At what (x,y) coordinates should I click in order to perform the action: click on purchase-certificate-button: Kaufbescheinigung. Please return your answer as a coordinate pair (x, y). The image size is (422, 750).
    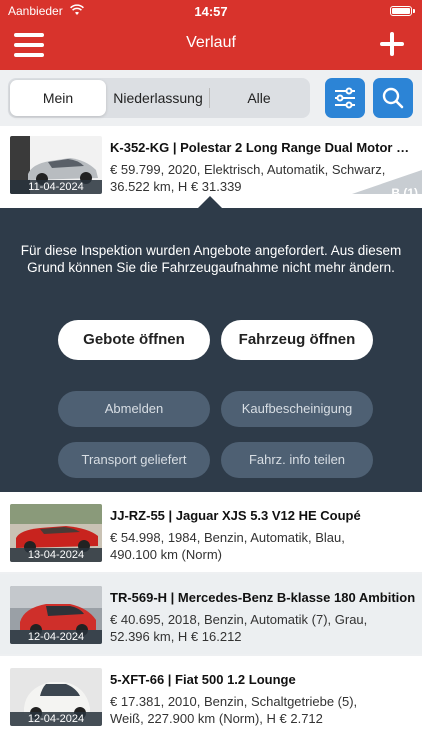
    Looking at the image, I should click on (297, 409).